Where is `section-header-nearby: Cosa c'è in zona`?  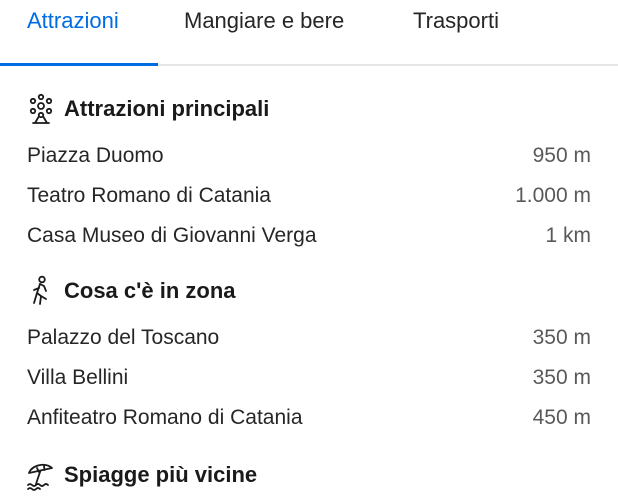 section-header-nearby: Cosa c'è in zona is located at coordinates (309, 290).